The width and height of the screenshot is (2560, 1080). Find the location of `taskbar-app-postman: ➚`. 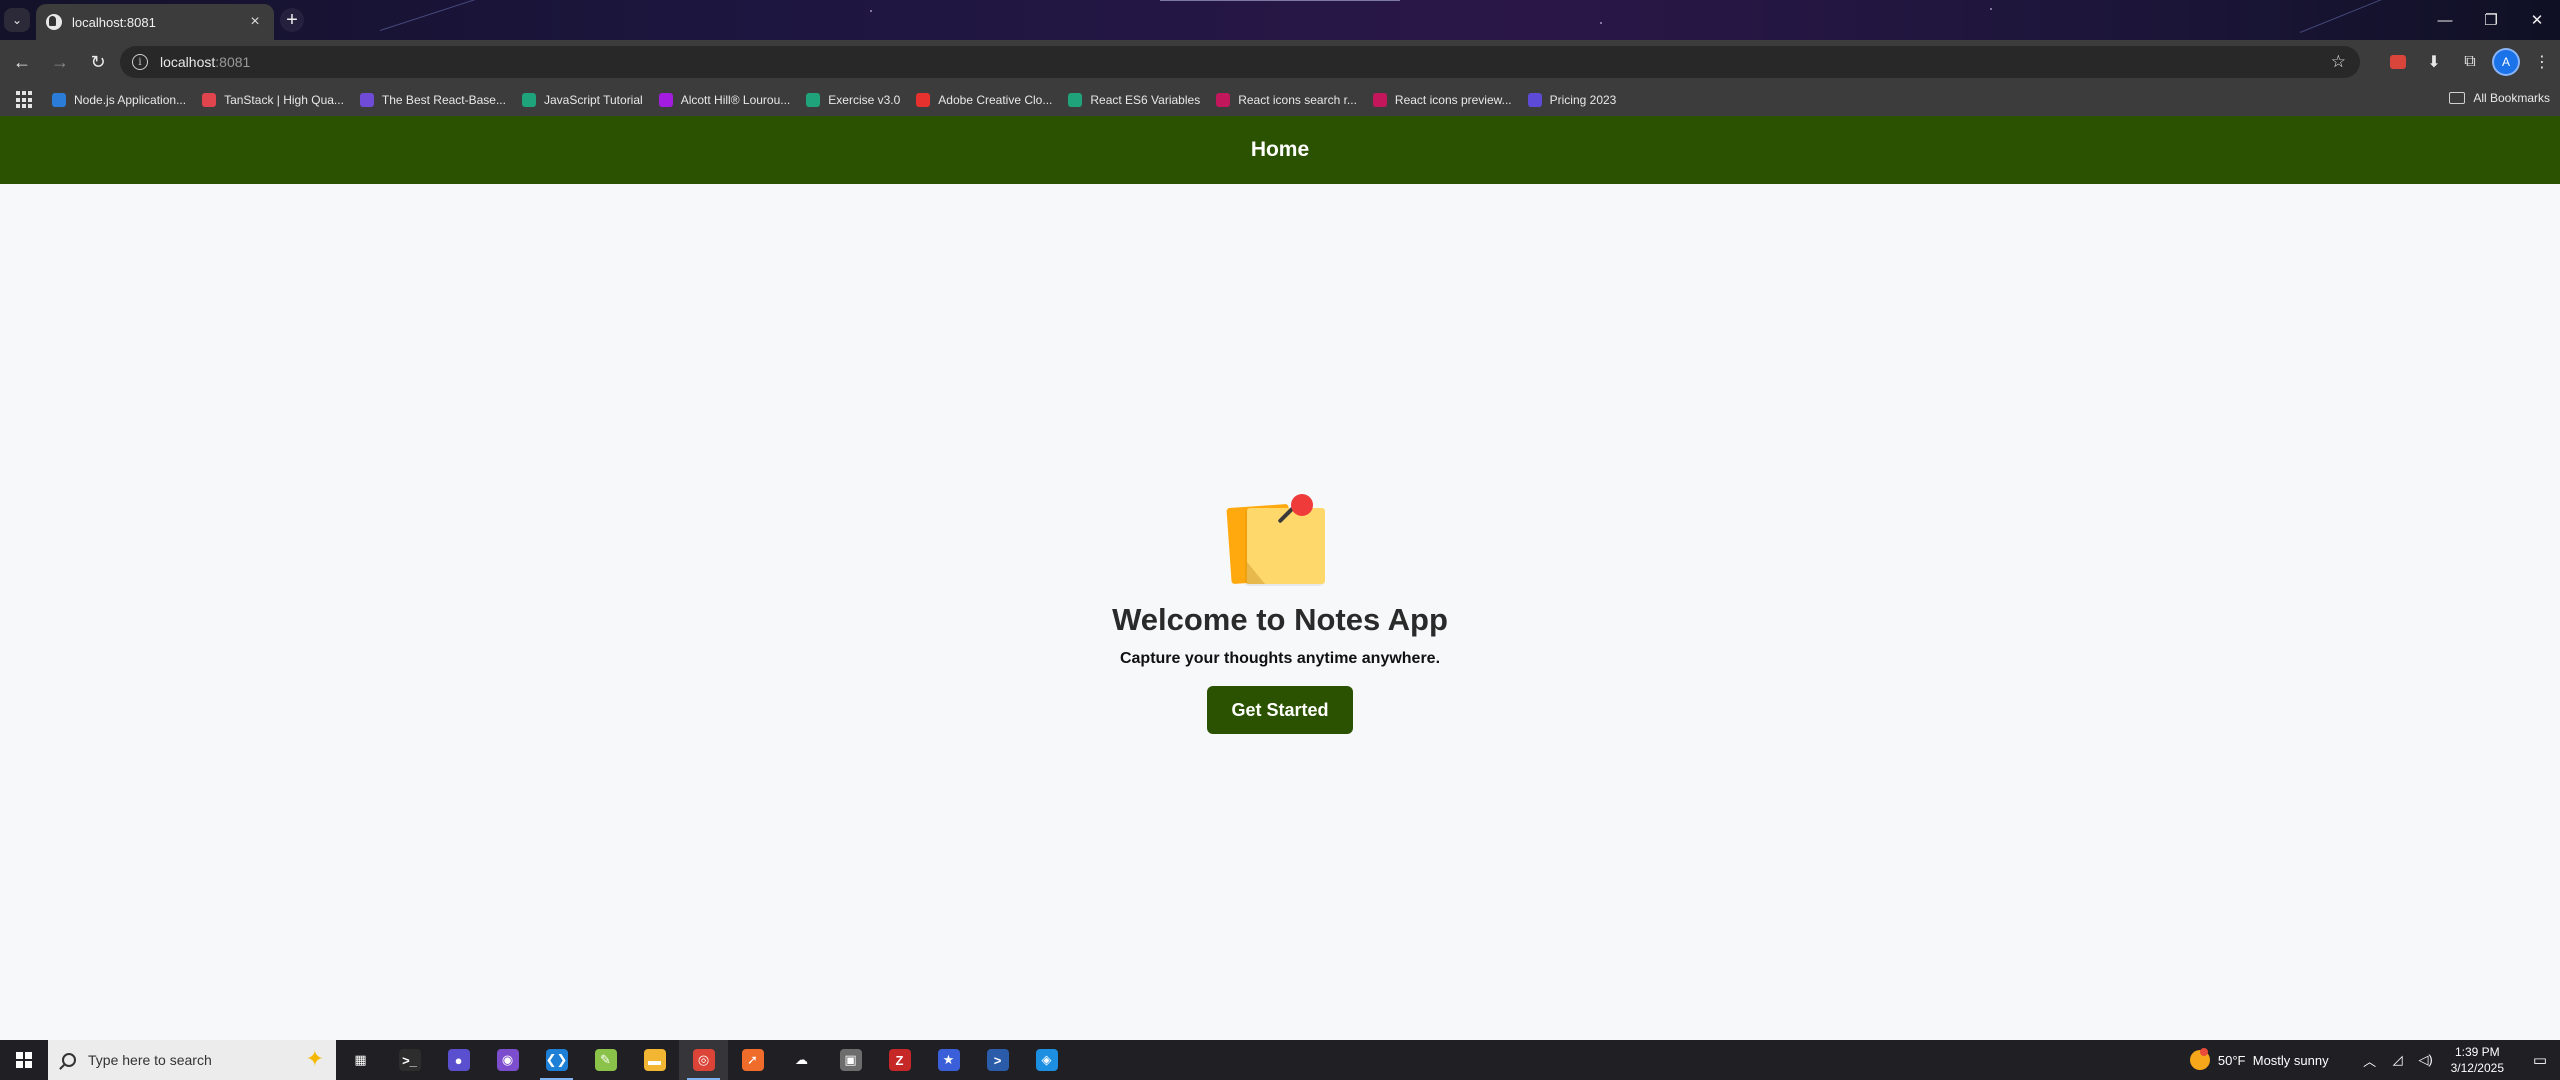

taskbar-app-postman: ➚ is located at coordinates (752, 1060).